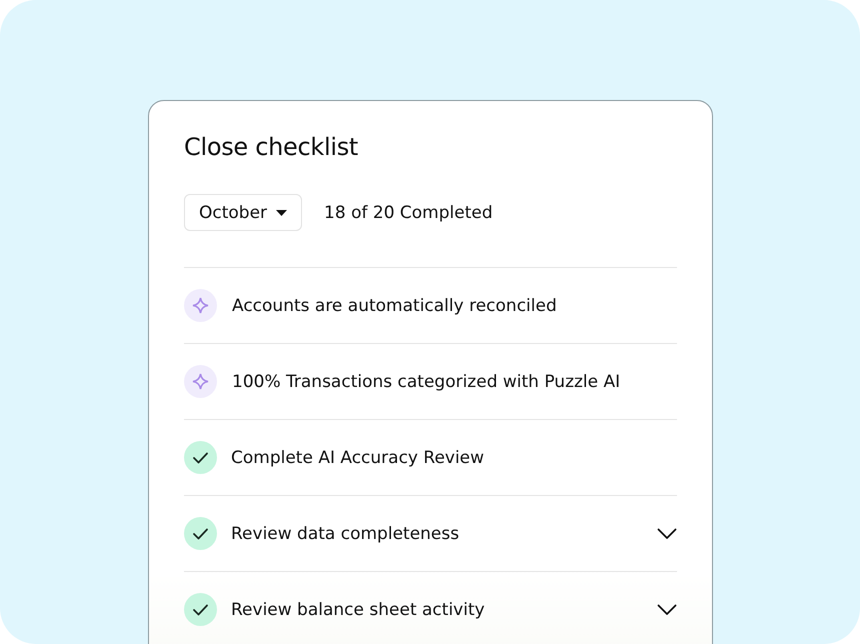  Describe the element at coordinates (427, 382) in the screenshot. I see `item-label: 100% Transactions categorized with Puzzle AI` at that location.